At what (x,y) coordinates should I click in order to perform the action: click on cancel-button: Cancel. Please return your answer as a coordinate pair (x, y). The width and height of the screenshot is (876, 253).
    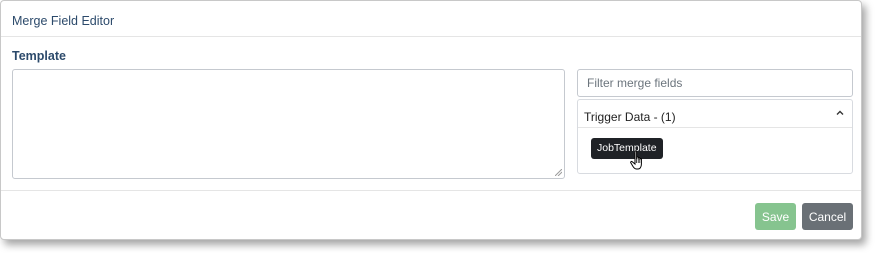
    Looking at the image, I should click on (827, 216).